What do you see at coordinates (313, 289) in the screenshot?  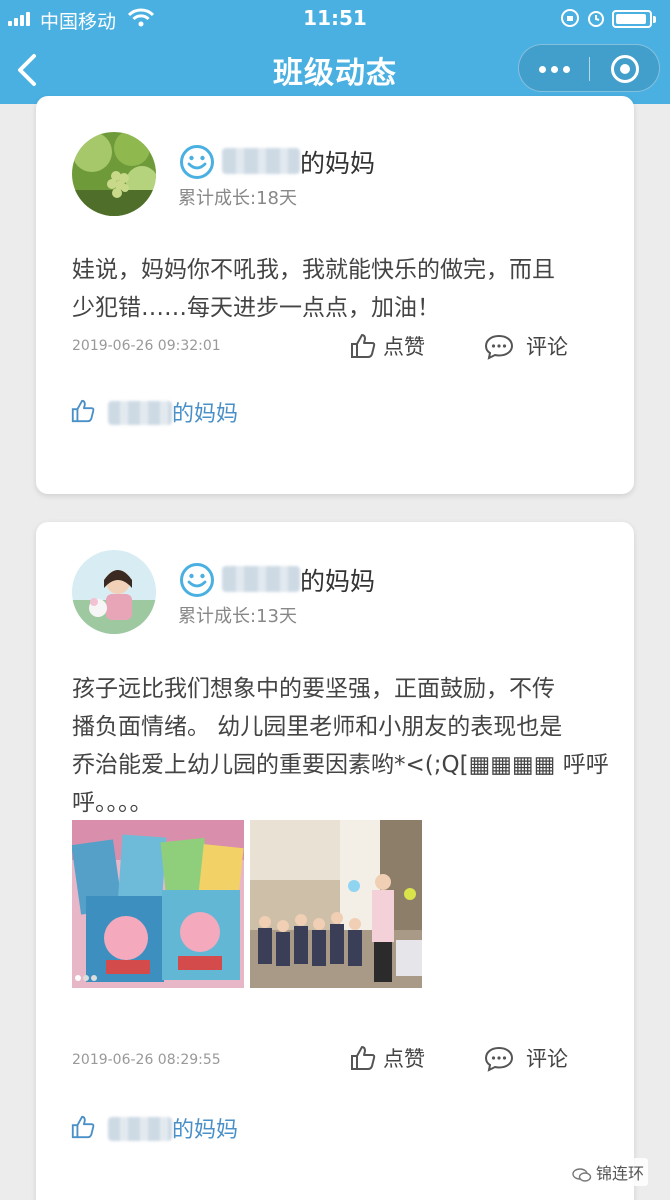 I see `post-text: 娃说，妈妈你不吼我，我就能快乐的做完，而且 少犯错……每天进步一点点，加油！` at bounding box center [313, 289].